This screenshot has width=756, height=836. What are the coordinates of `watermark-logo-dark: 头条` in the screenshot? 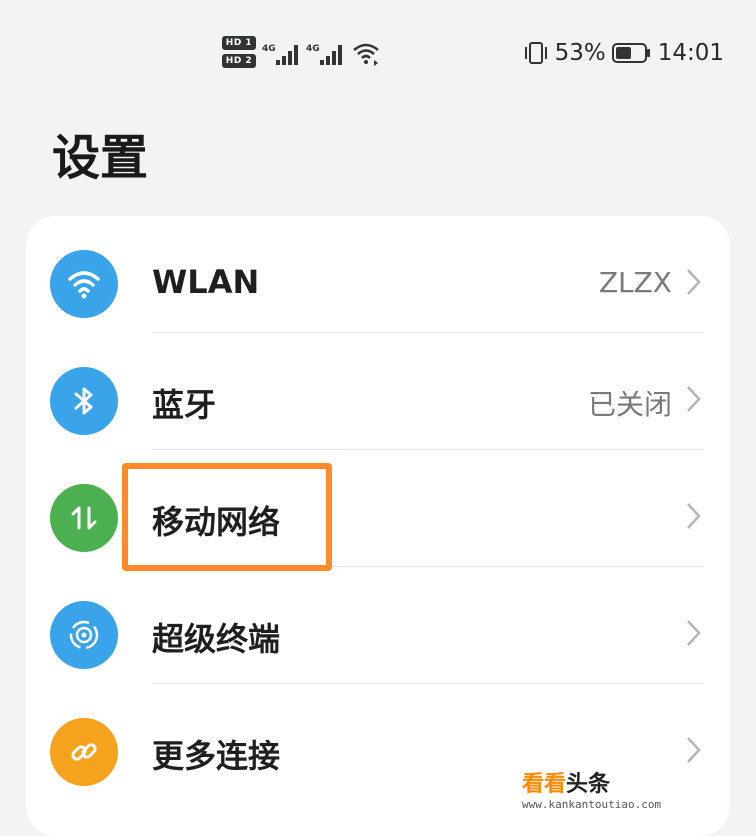 It's located at (588, 784).